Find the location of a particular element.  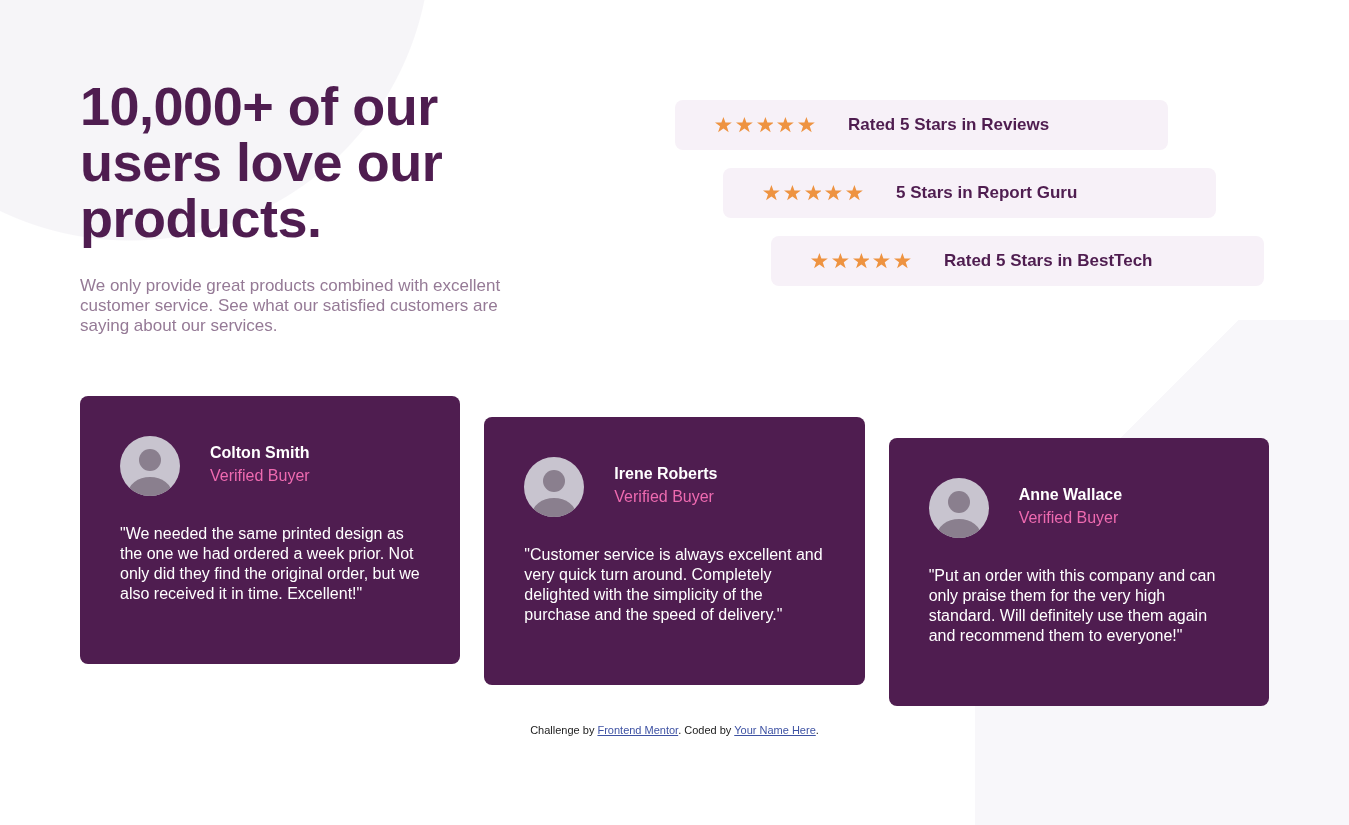

headline: 10,000+ of our users love our products. is located at coordinates (262, 162).